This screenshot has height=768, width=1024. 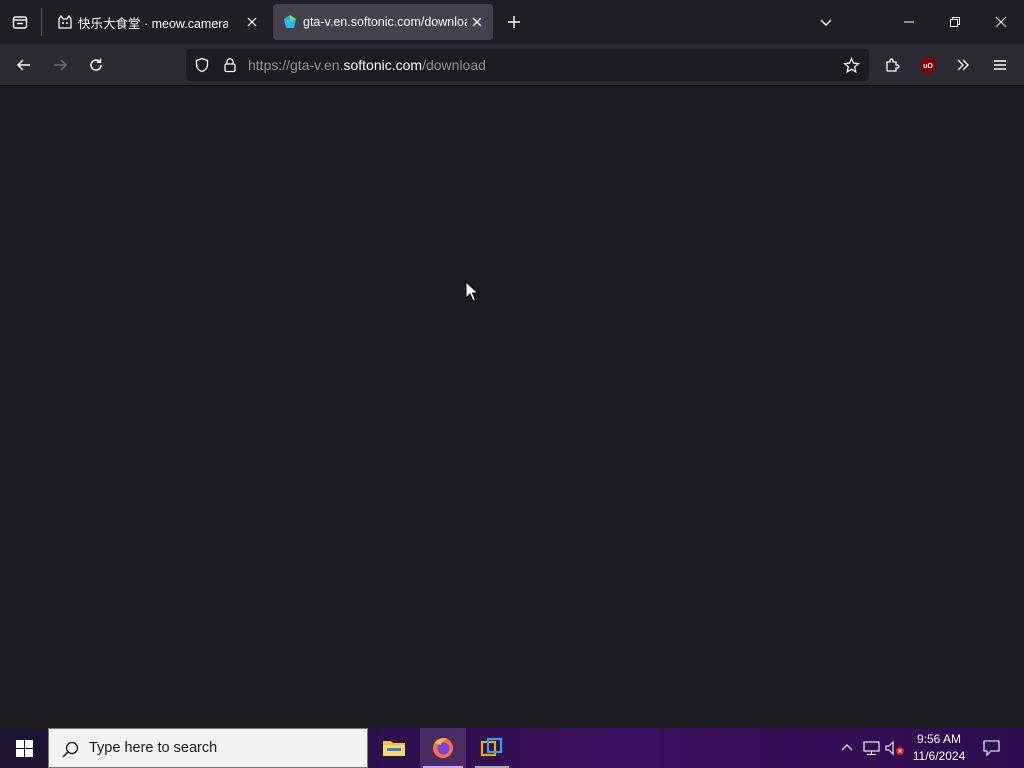 I want to click on show-hidden-icons-chevron-icon, so click(x=847, y=748).